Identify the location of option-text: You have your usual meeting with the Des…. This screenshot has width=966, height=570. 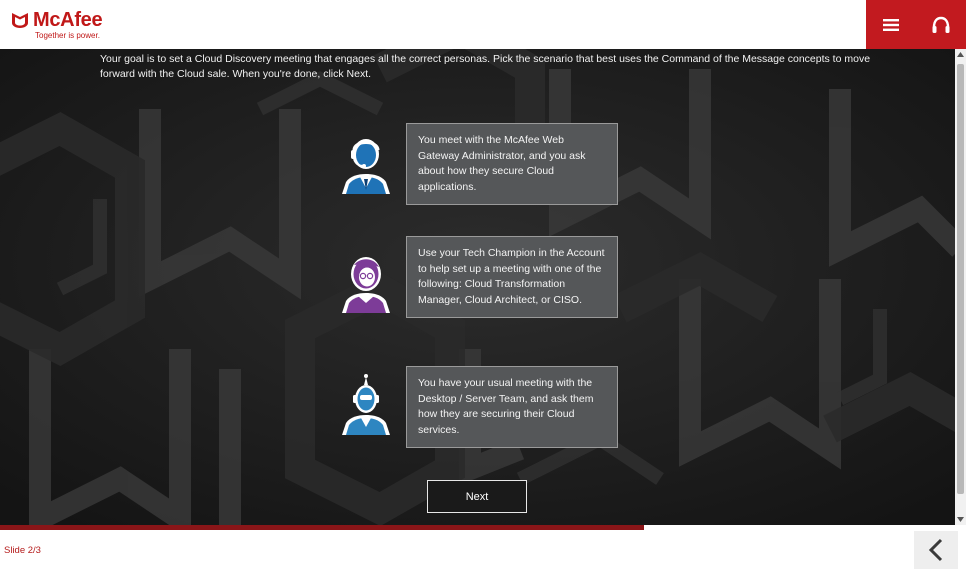
(506, 406).